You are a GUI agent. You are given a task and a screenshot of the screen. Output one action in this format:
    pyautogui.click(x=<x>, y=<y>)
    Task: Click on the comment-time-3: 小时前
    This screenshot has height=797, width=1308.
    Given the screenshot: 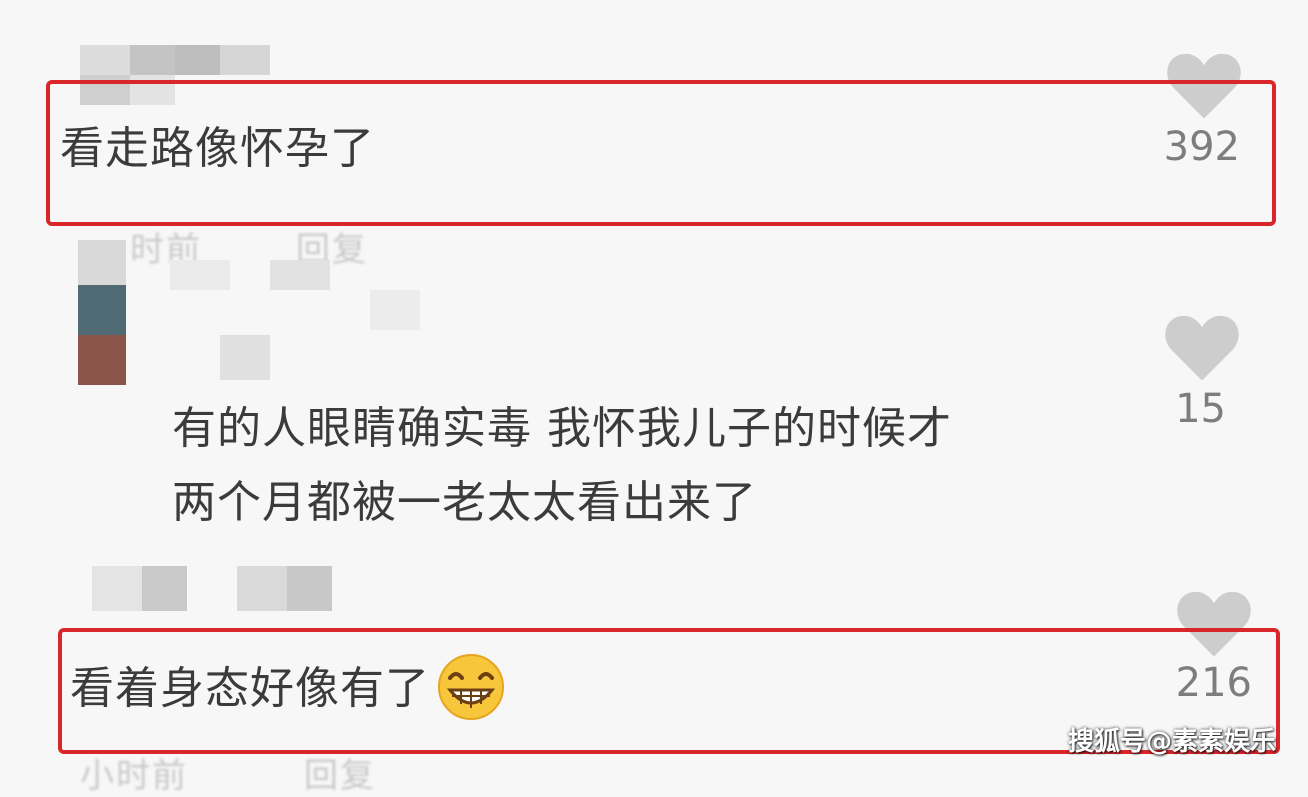 What is the action you would take?
    pyautogui.click(x=134, y=776)
    